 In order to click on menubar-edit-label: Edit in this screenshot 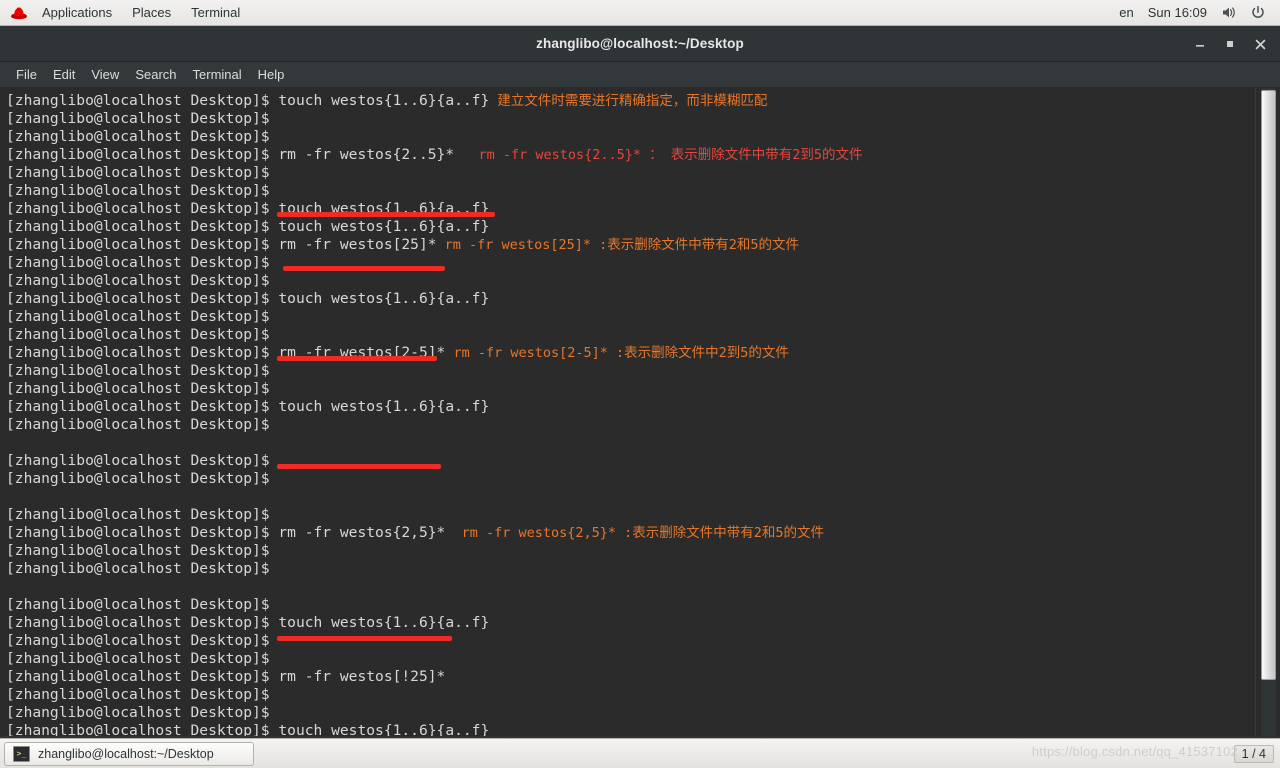, I will do `click(64, 74)`.